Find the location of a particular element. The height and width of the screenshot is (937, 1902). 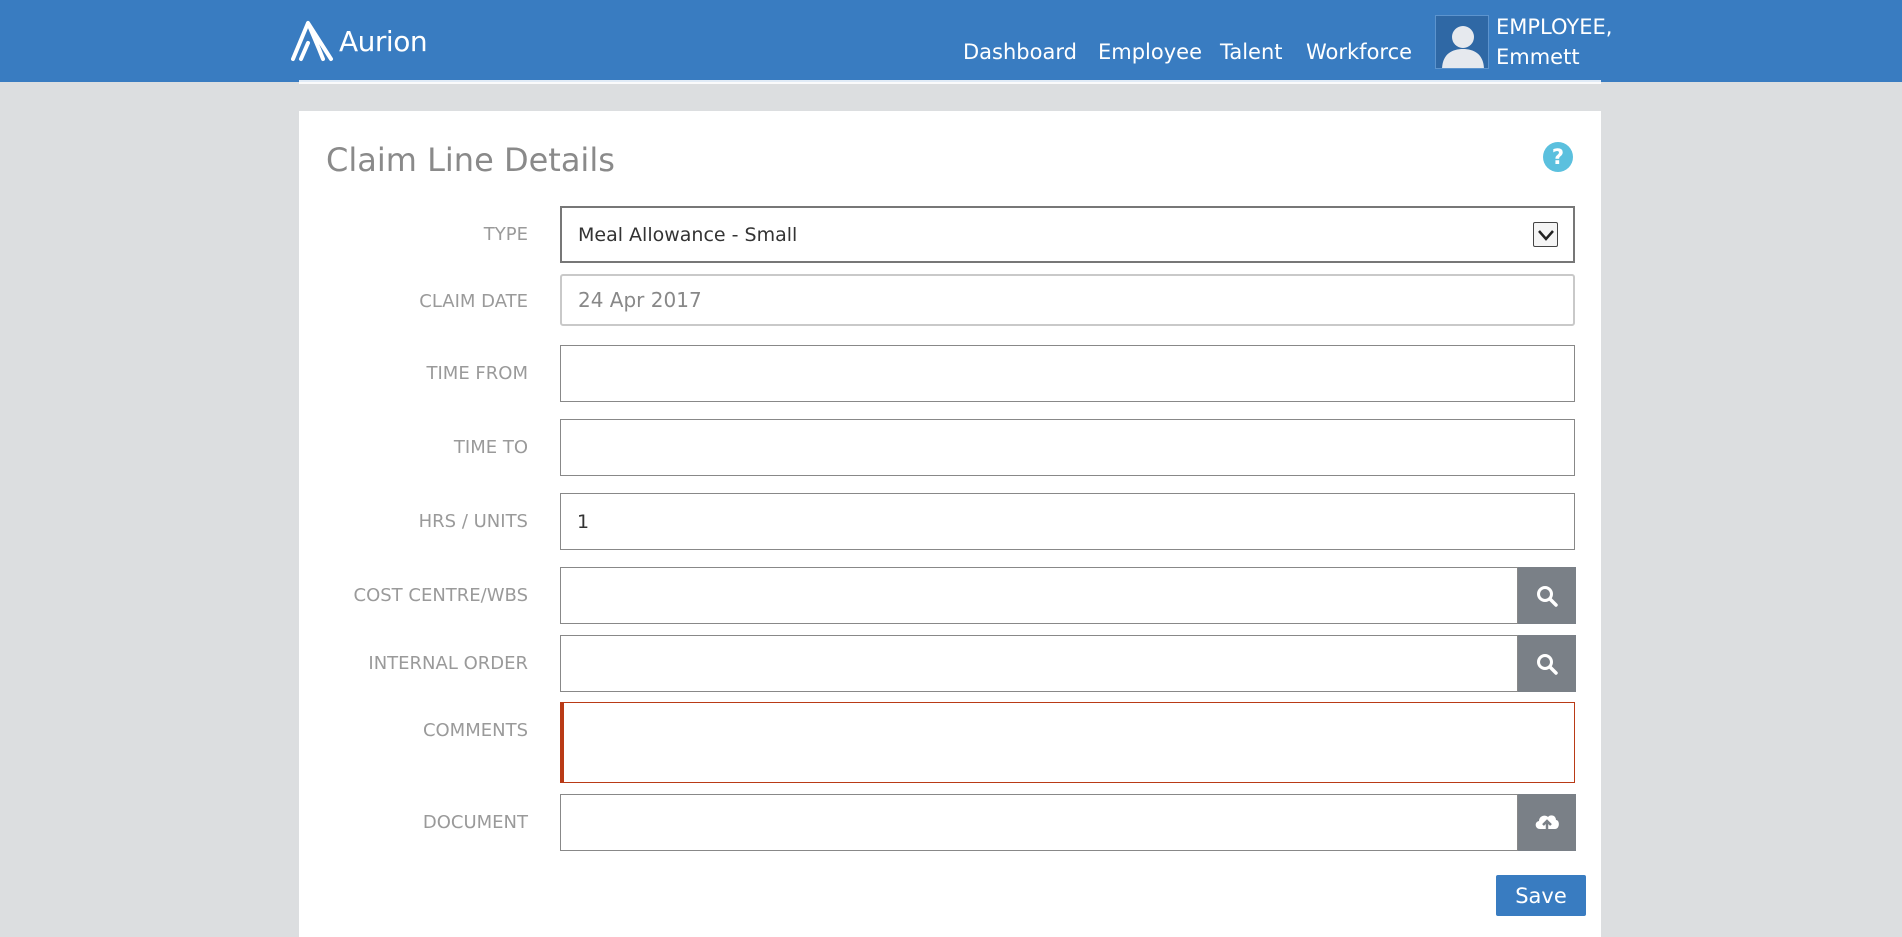

user-name: EMPLOYEE, Emmett is located at coordinates (1554, 42).